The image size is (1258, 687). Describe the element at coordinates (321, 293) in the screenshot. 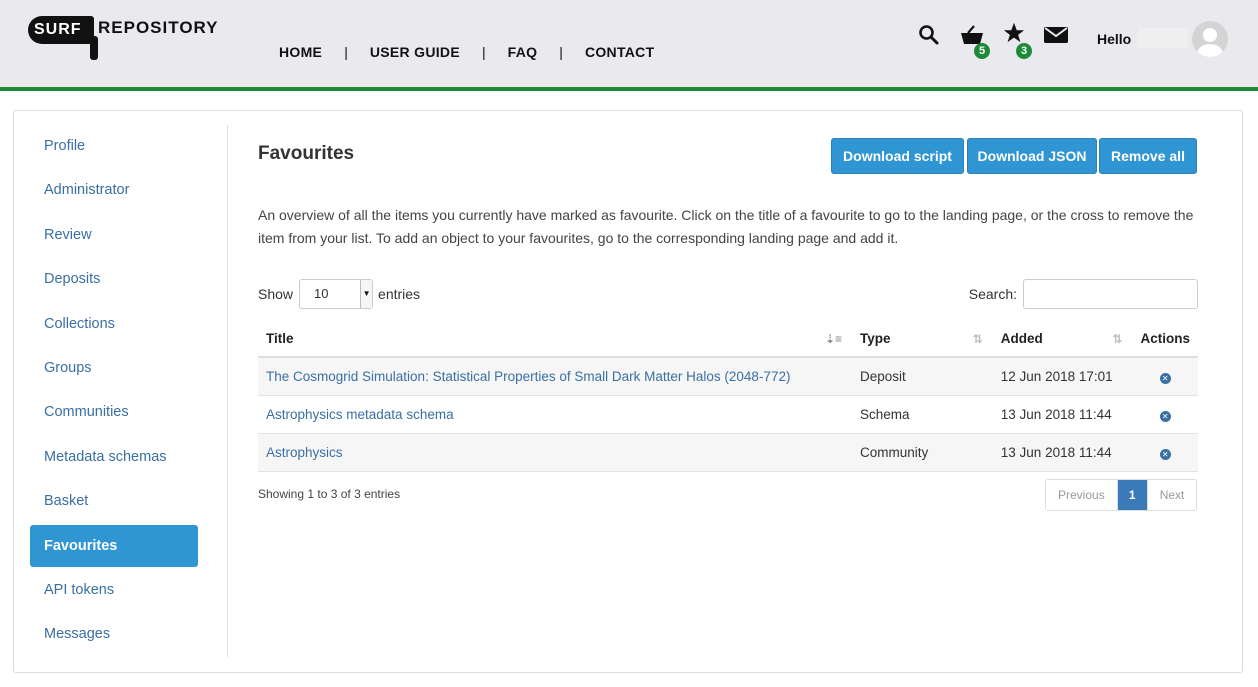

I see `entries-select-value: 10` at that location.